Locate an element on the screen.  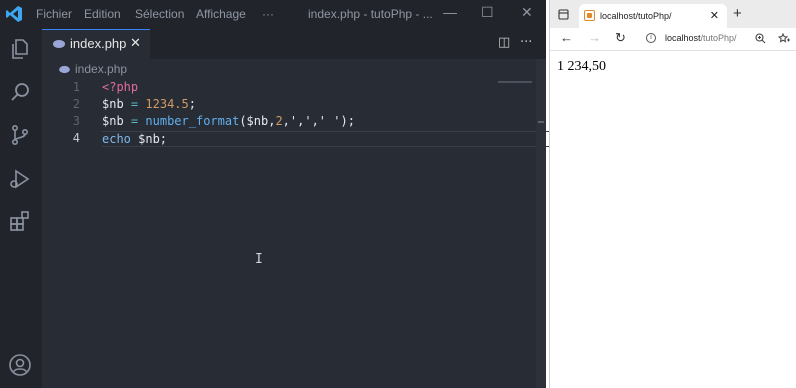
explorer-icon is located at coordinates (20, 49).